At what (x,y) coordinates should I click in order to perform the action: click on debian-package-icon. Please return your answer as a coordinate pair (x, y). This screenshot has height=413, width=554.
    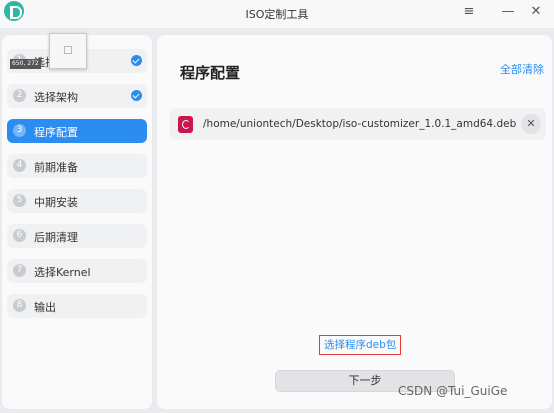
    Looking at the image, I should click on (185, 124).